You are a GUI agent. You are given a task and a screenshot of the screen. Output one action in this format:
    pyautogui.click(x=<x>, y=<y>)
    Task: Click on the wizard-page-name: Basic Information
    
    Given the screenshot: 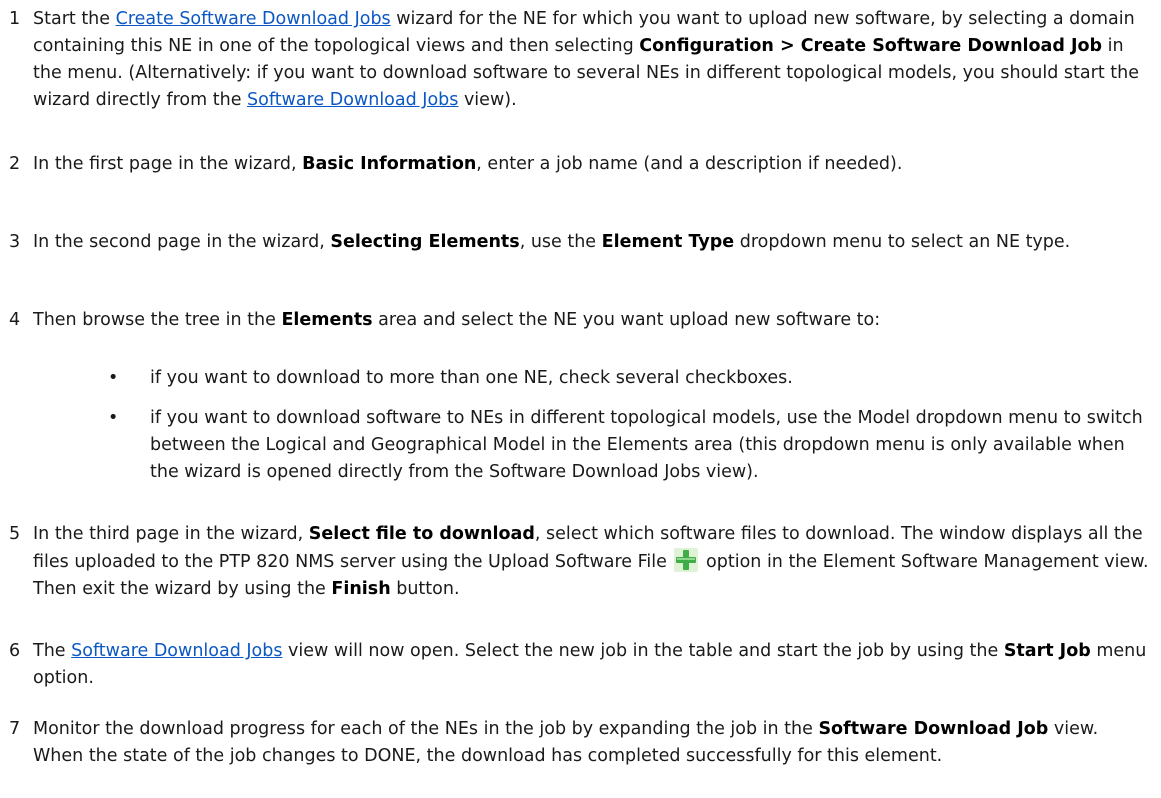 What is the action you would take?
    pyautogui.click(x=389, y=164)
    